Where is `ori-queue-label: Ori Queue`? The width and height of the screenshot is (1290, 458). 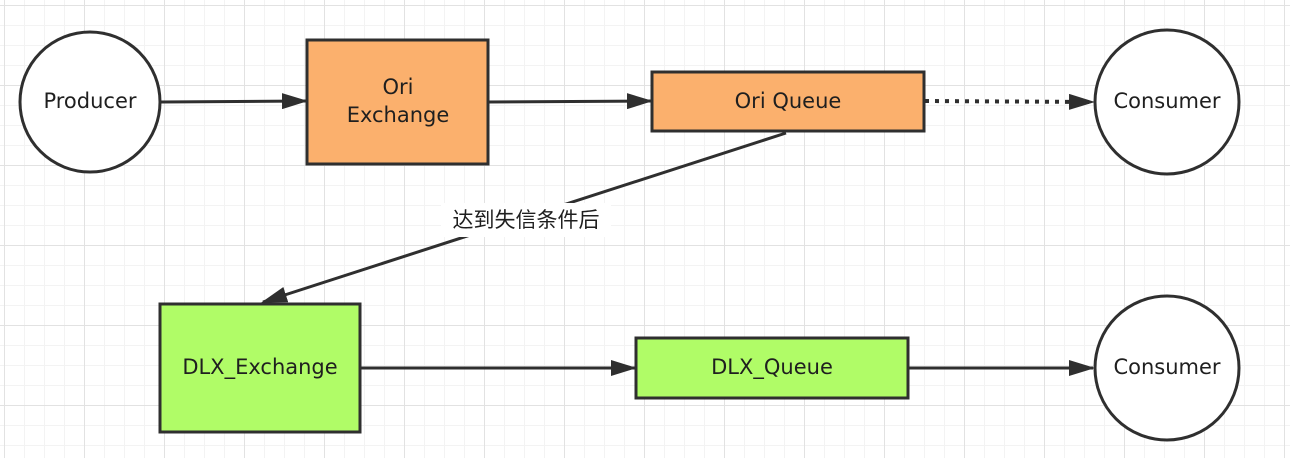
ori-queue-label: Ori Queue is located at coordinates (788, 101).